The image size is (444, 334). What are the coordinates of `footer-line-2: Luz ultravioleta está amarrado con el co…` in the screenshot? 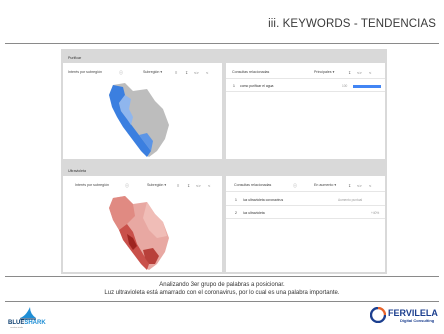 It's located at (222, 292).